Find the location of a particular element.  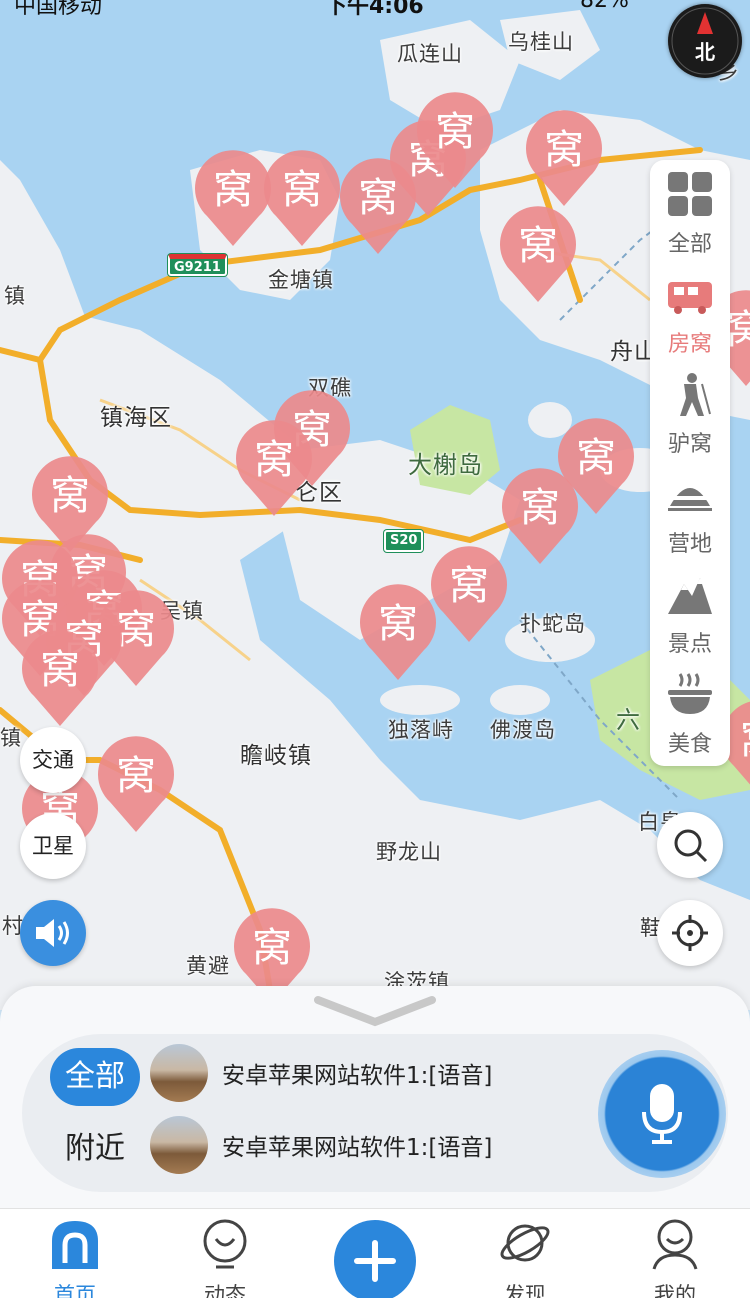

road-shield: G9211 is located at coordinates (197, 265).